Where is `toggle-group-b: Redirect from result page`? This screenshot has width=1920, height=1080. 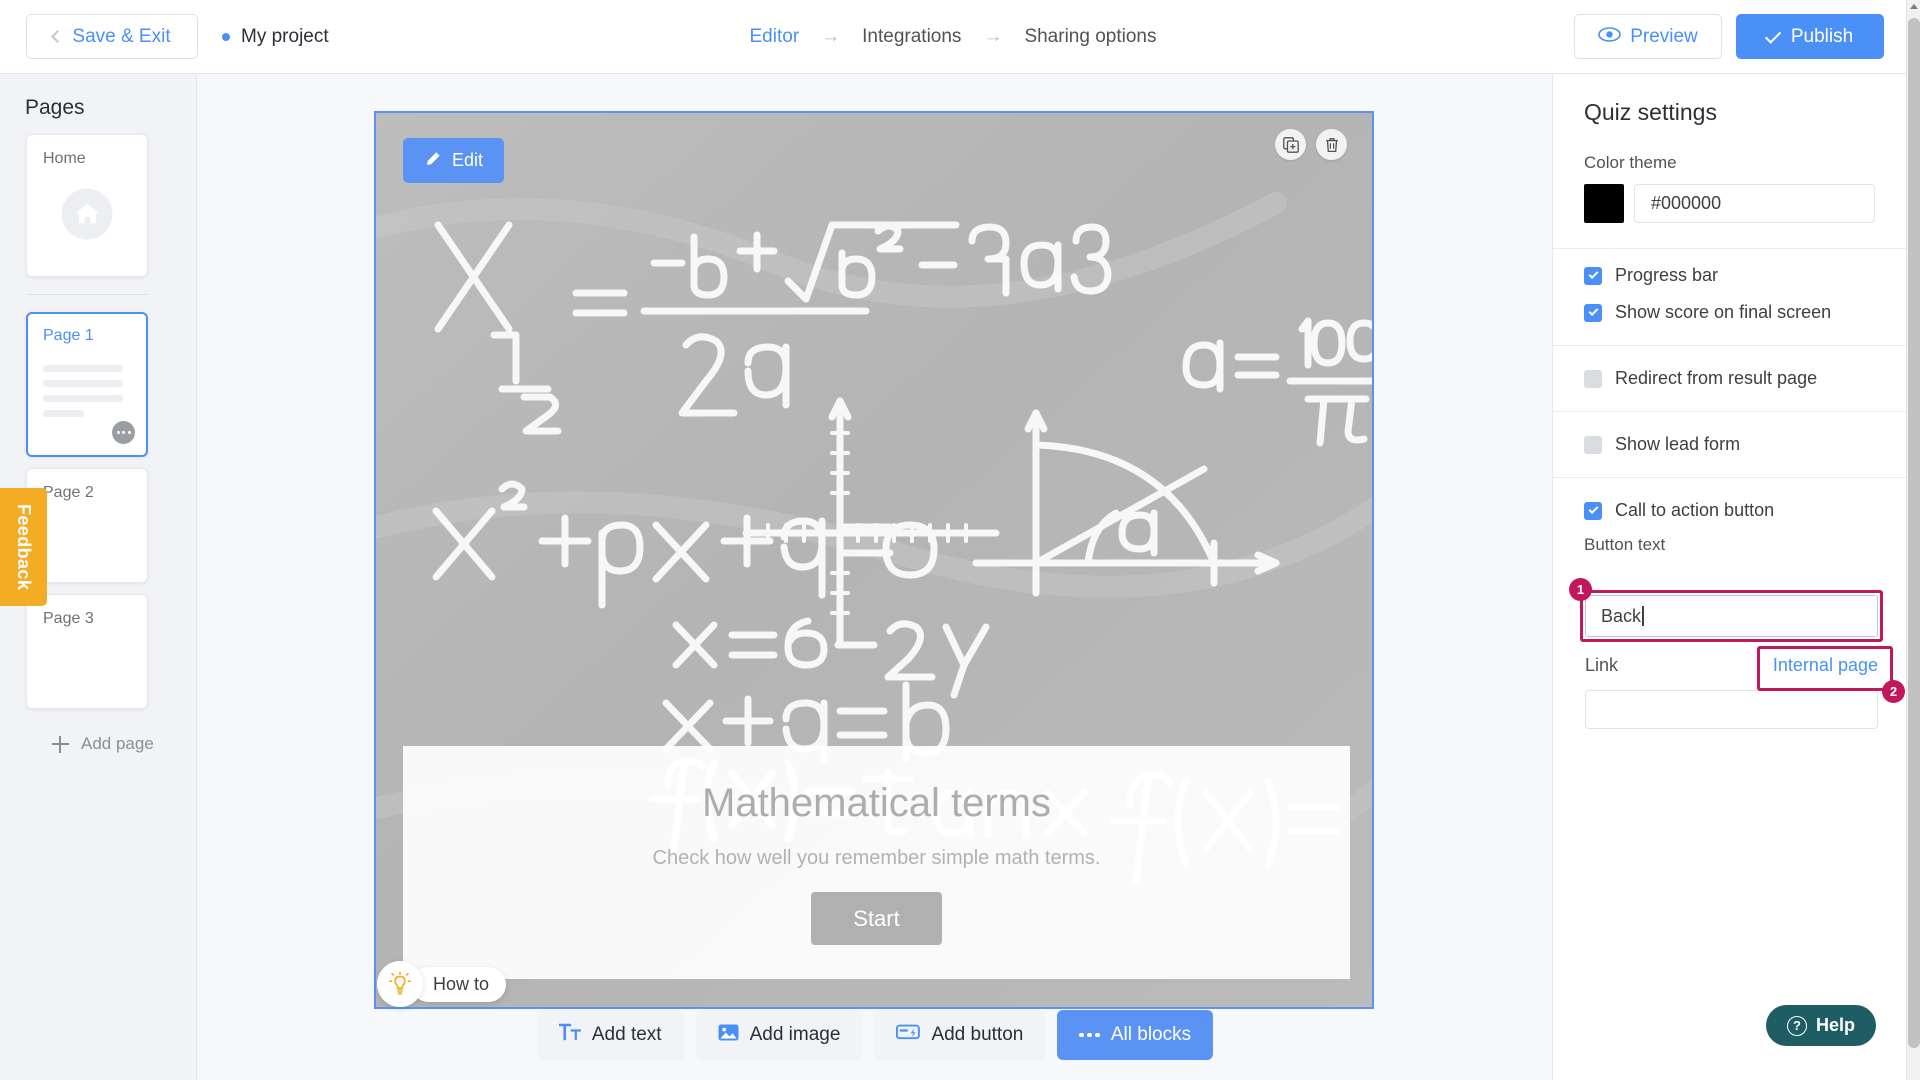 toggle-group-b: Redirect from result page is located at coordinates (1729, 367).